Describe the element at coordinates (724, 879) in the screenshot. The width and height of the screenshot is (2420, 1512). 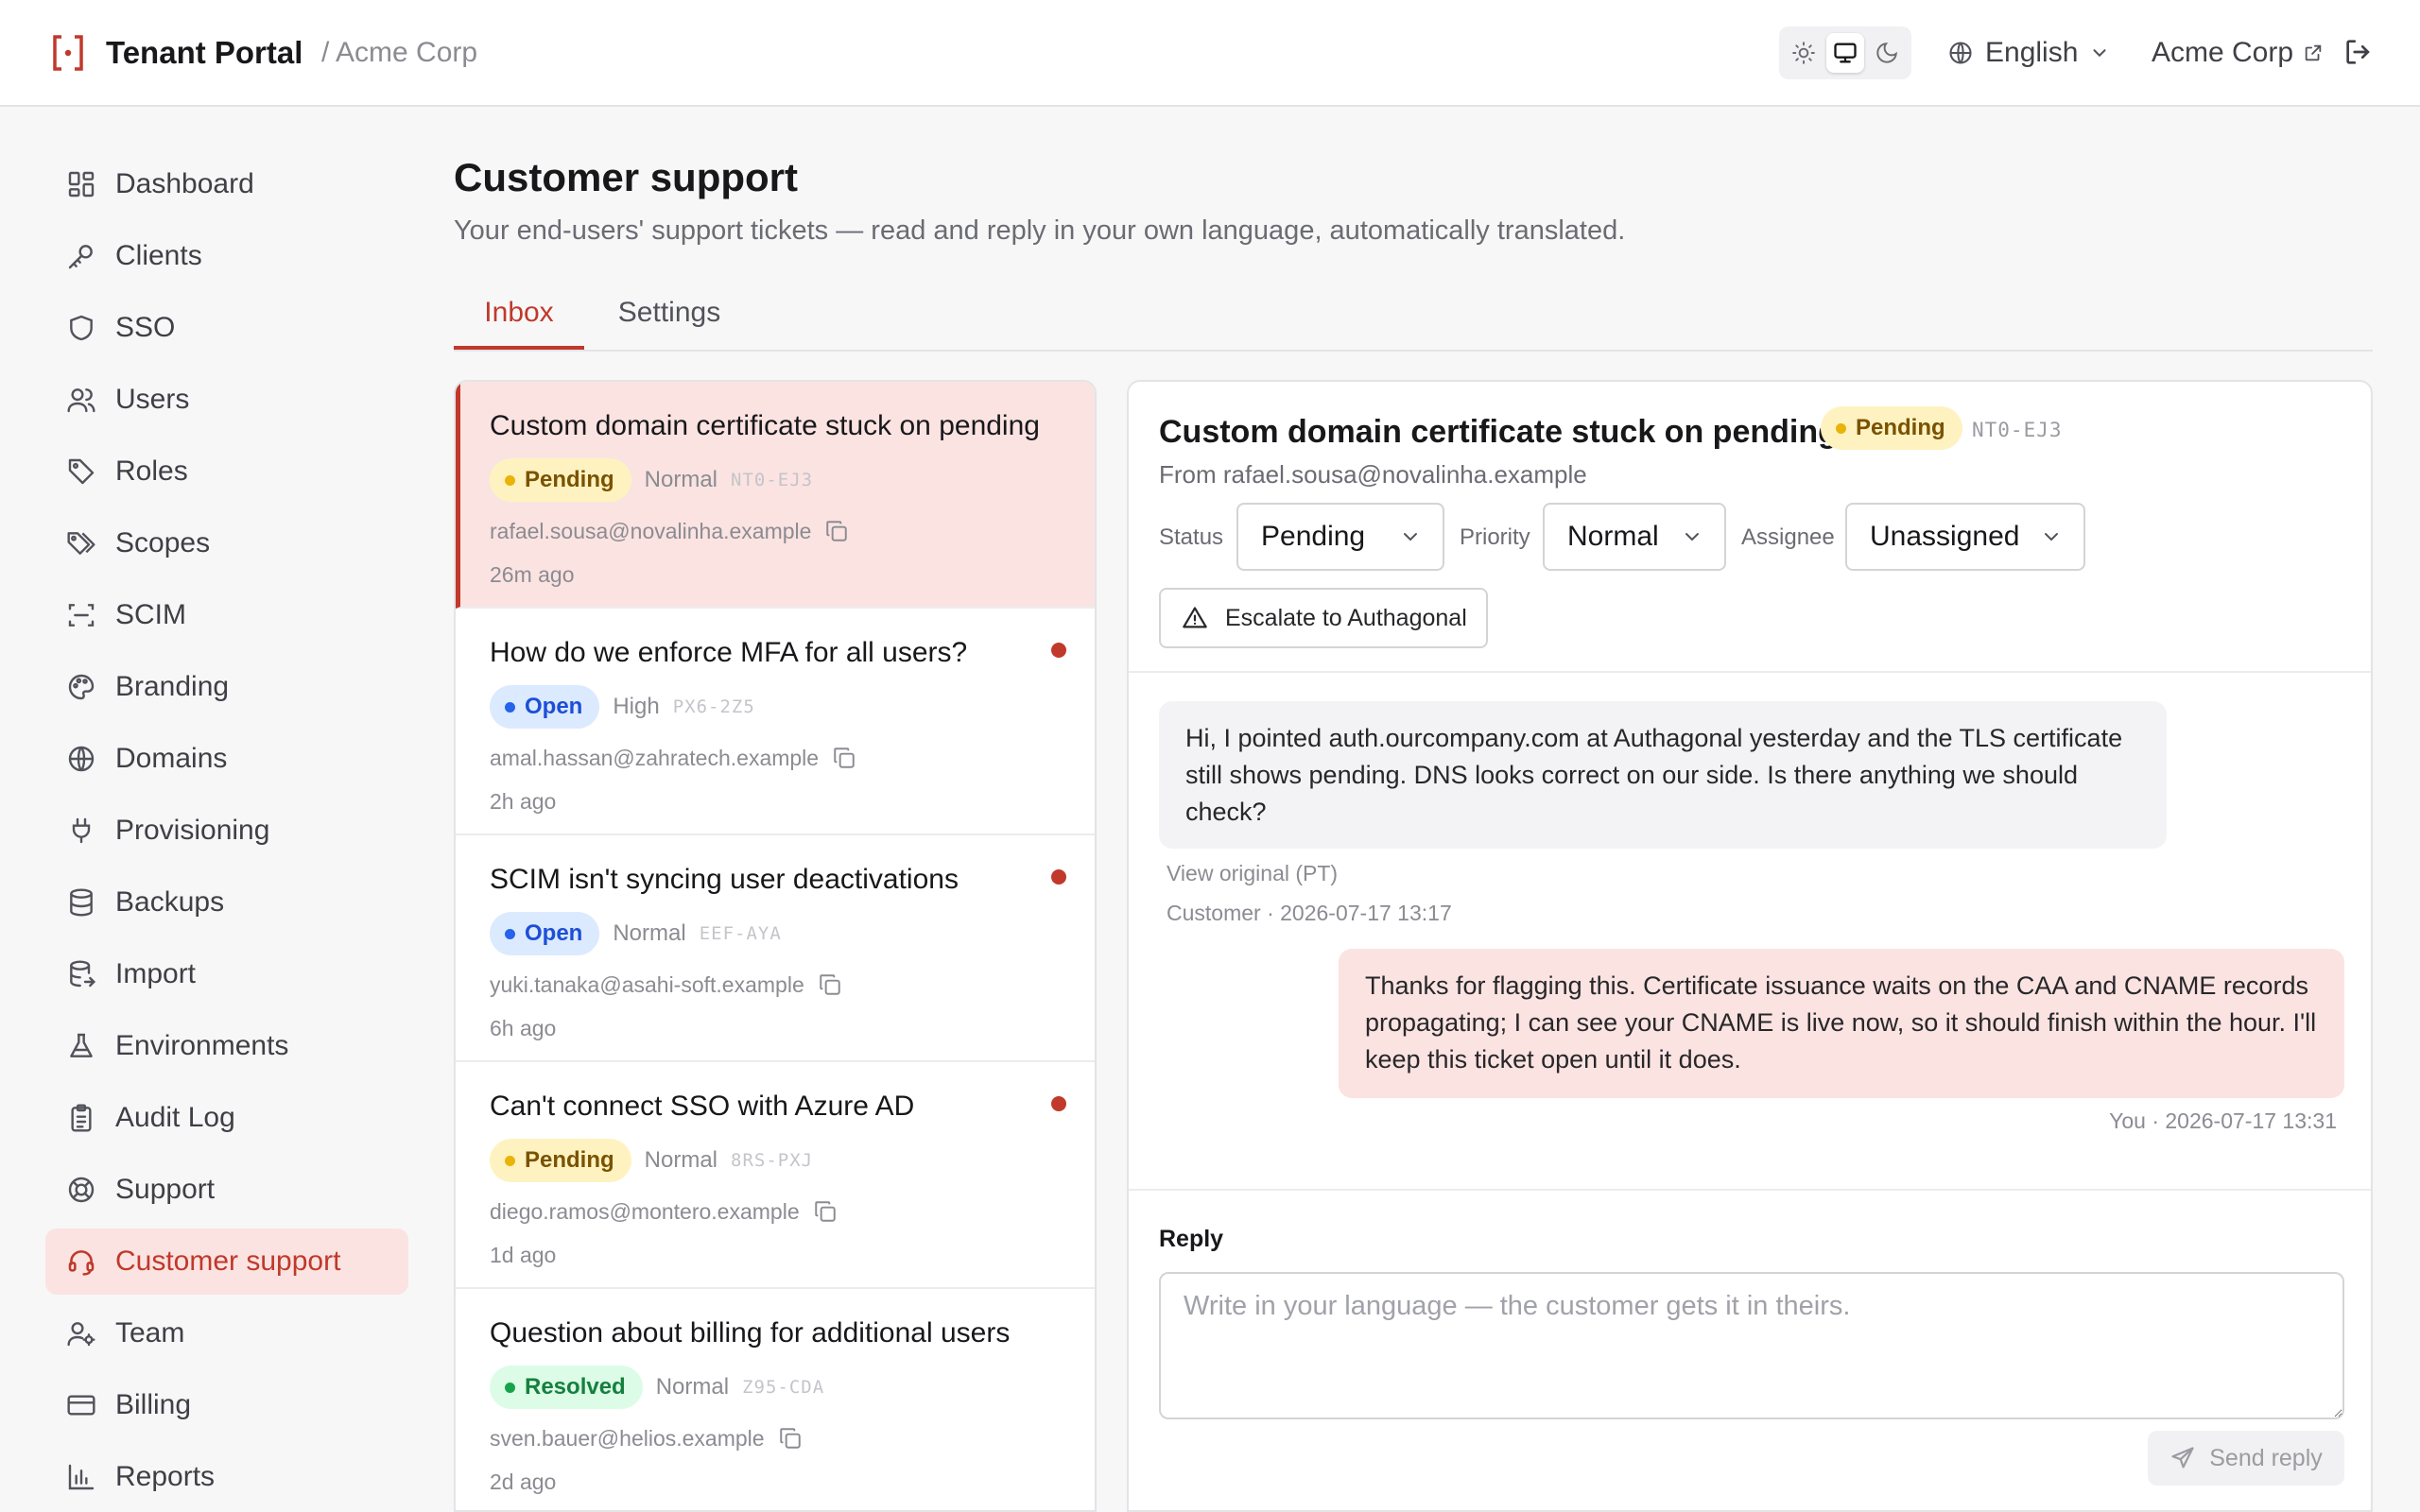
I see `ticket-title: SCIM isn't syncing user deactivations` at that location.